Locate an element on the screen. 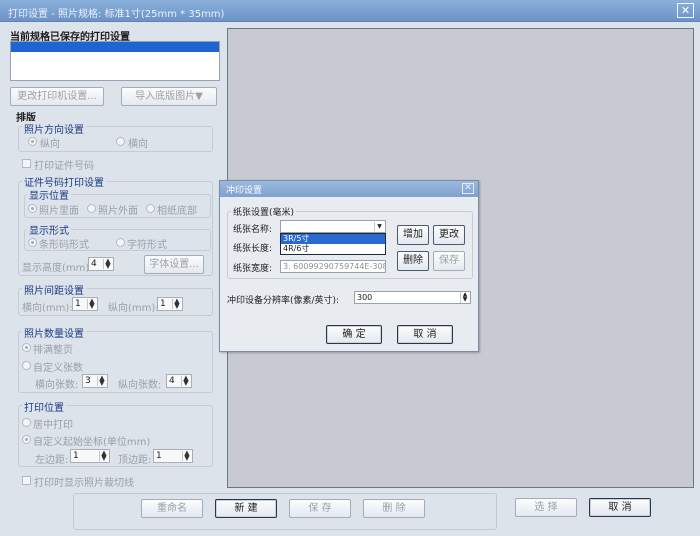 The image size is (700, 536). resolution-value: 300 is located at coordinates (365, 297).